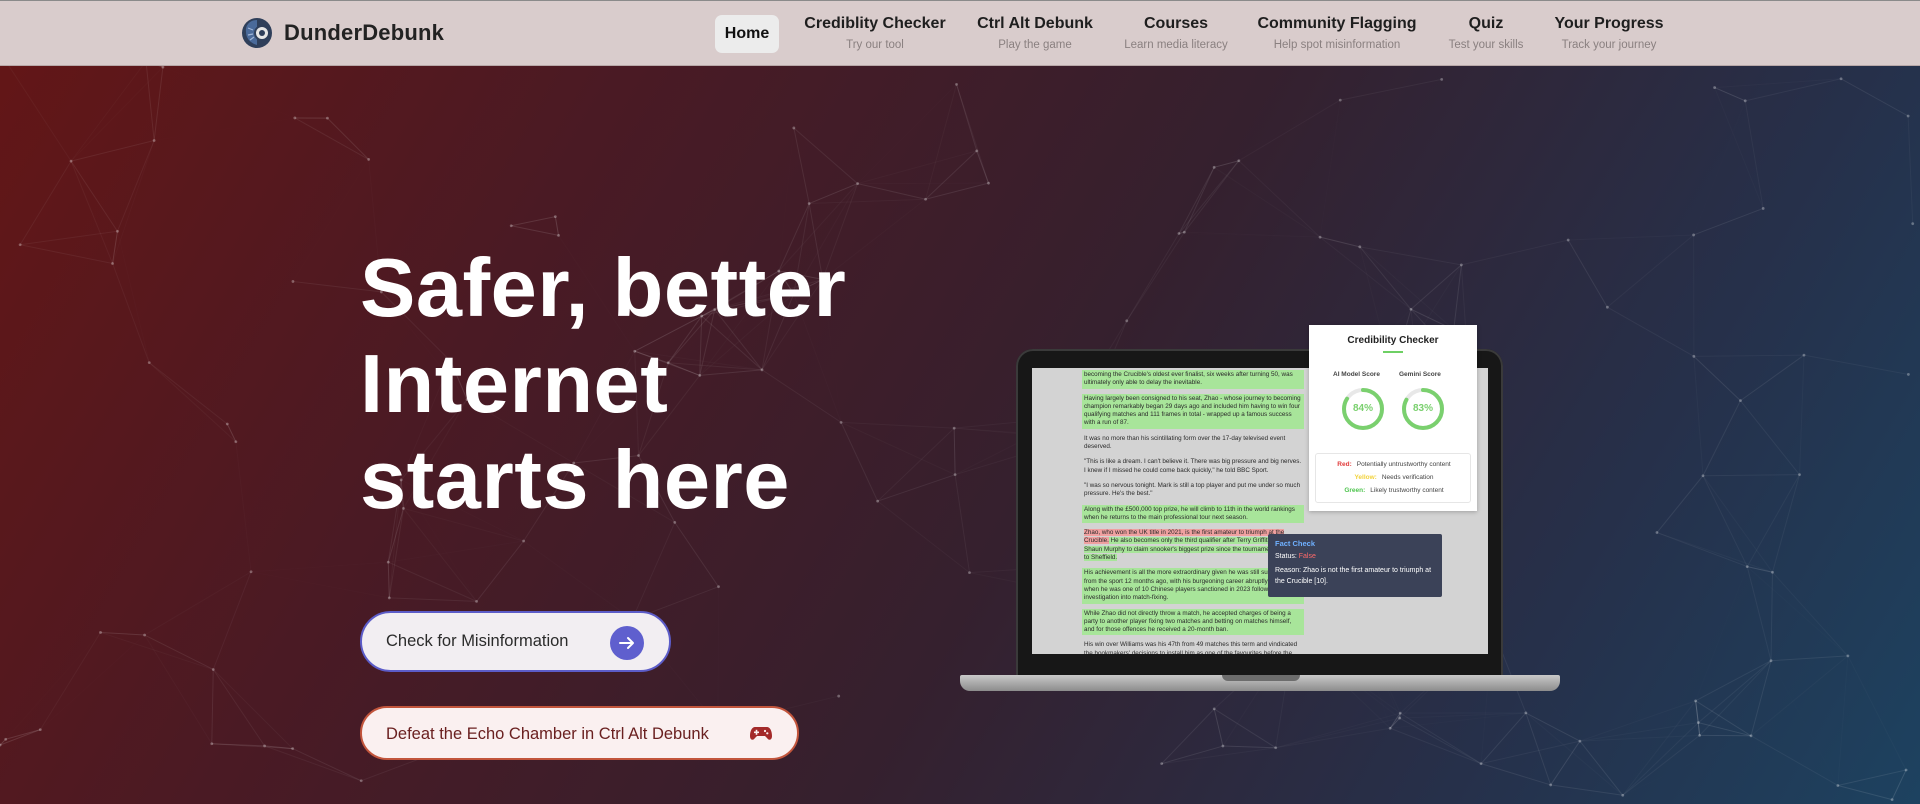  I want to click on nav-sublabel: Play the game, so click(1035, 45).